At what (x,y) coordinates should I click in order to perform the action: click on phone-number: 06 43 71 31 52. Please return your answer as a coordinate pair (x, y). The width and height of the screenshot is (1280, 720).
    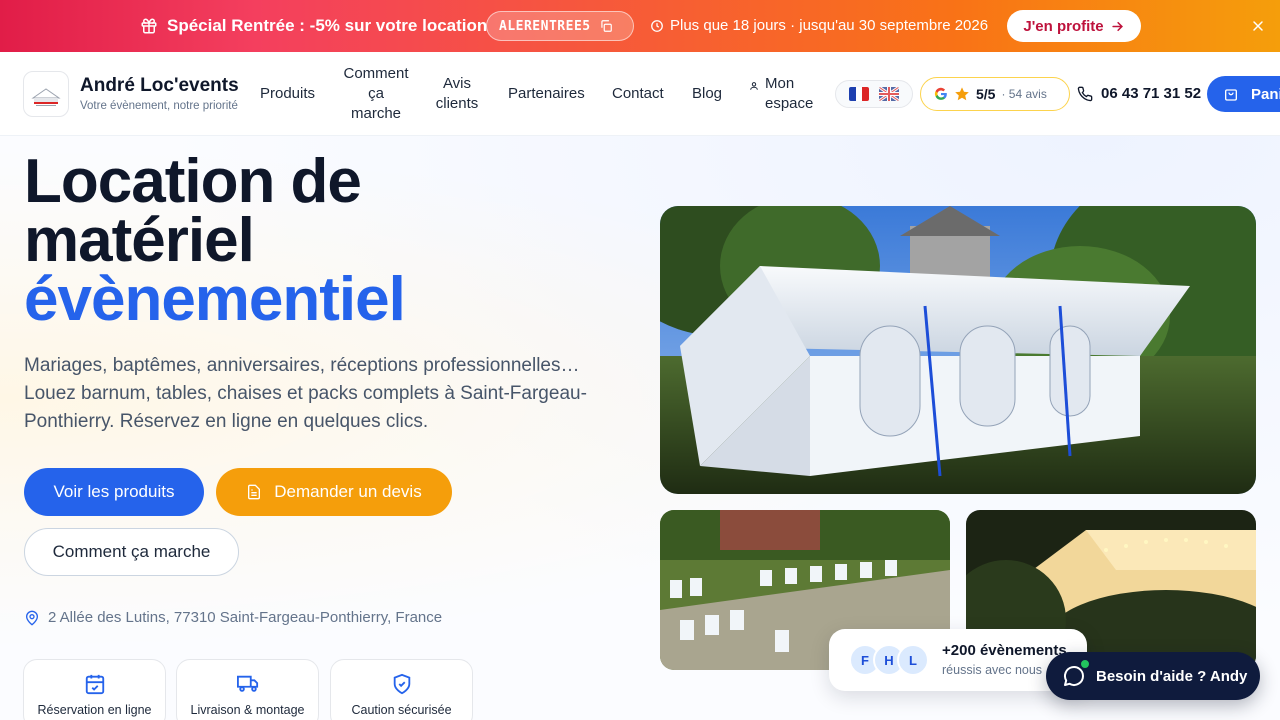
    Looking at the image, I should click on (1151, 93).